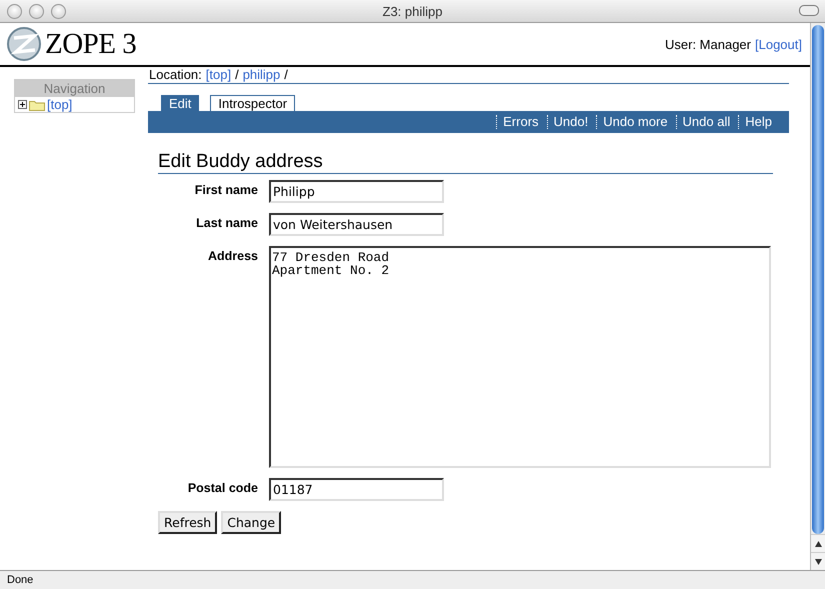  Describe the element at coordinates (219, 74) in the screenshot. I see `breadcrumb-link: [top]` at that location.